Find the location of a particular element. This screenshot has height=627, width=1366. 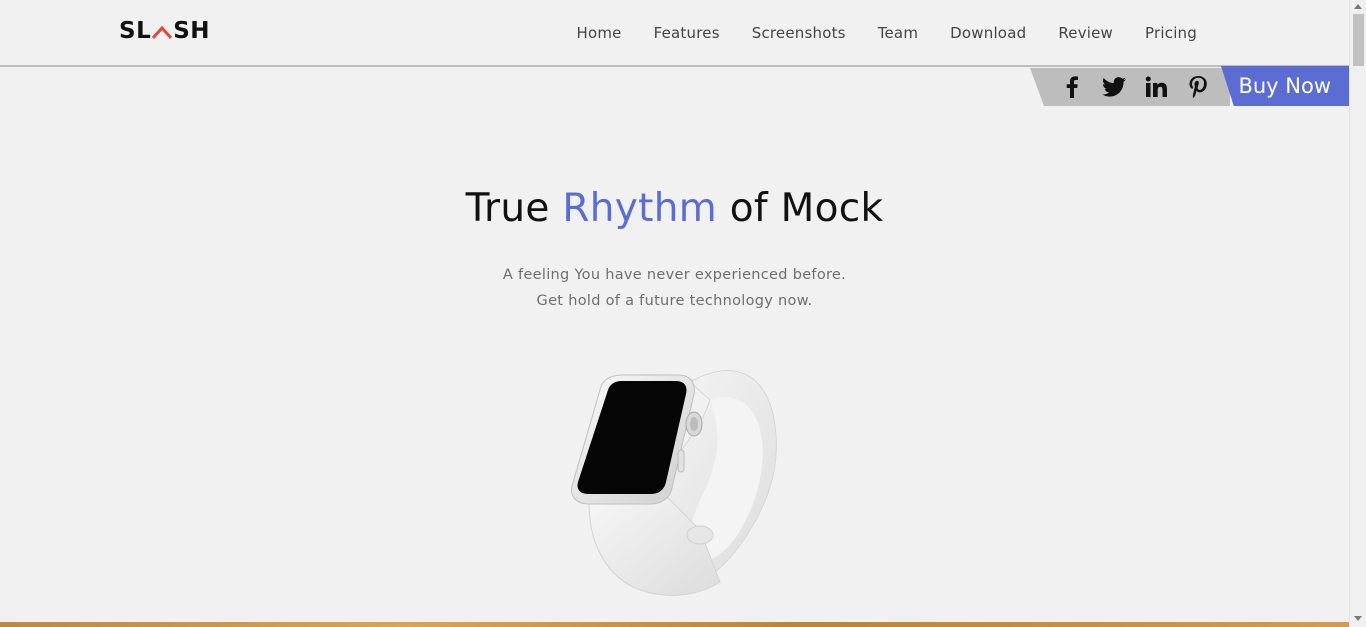

caret-icon is located at coordinates (162, 31).